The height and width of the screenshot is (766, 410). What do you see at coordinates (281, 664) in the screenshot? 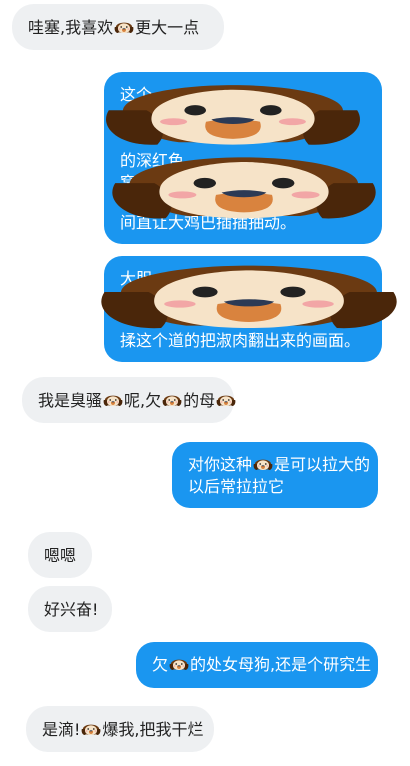
I see `message-text: 的处女母狗,还是个研究生` at bounding box center [281, 664].